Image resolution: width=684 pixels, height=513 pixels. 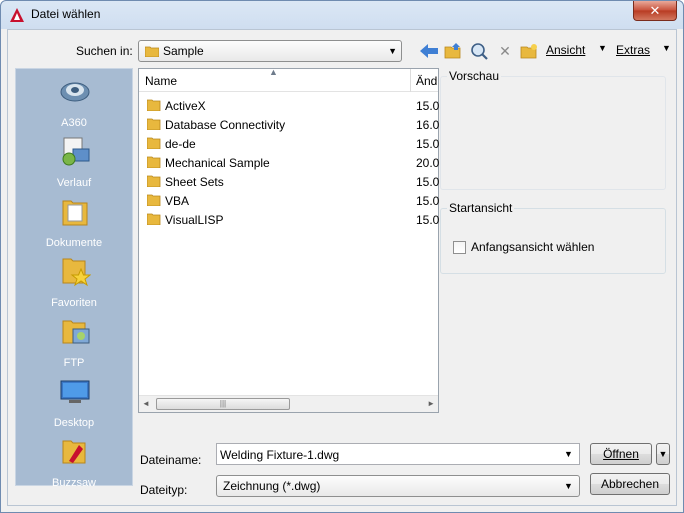 I want to click on back-button, so click(x=429, y=51).